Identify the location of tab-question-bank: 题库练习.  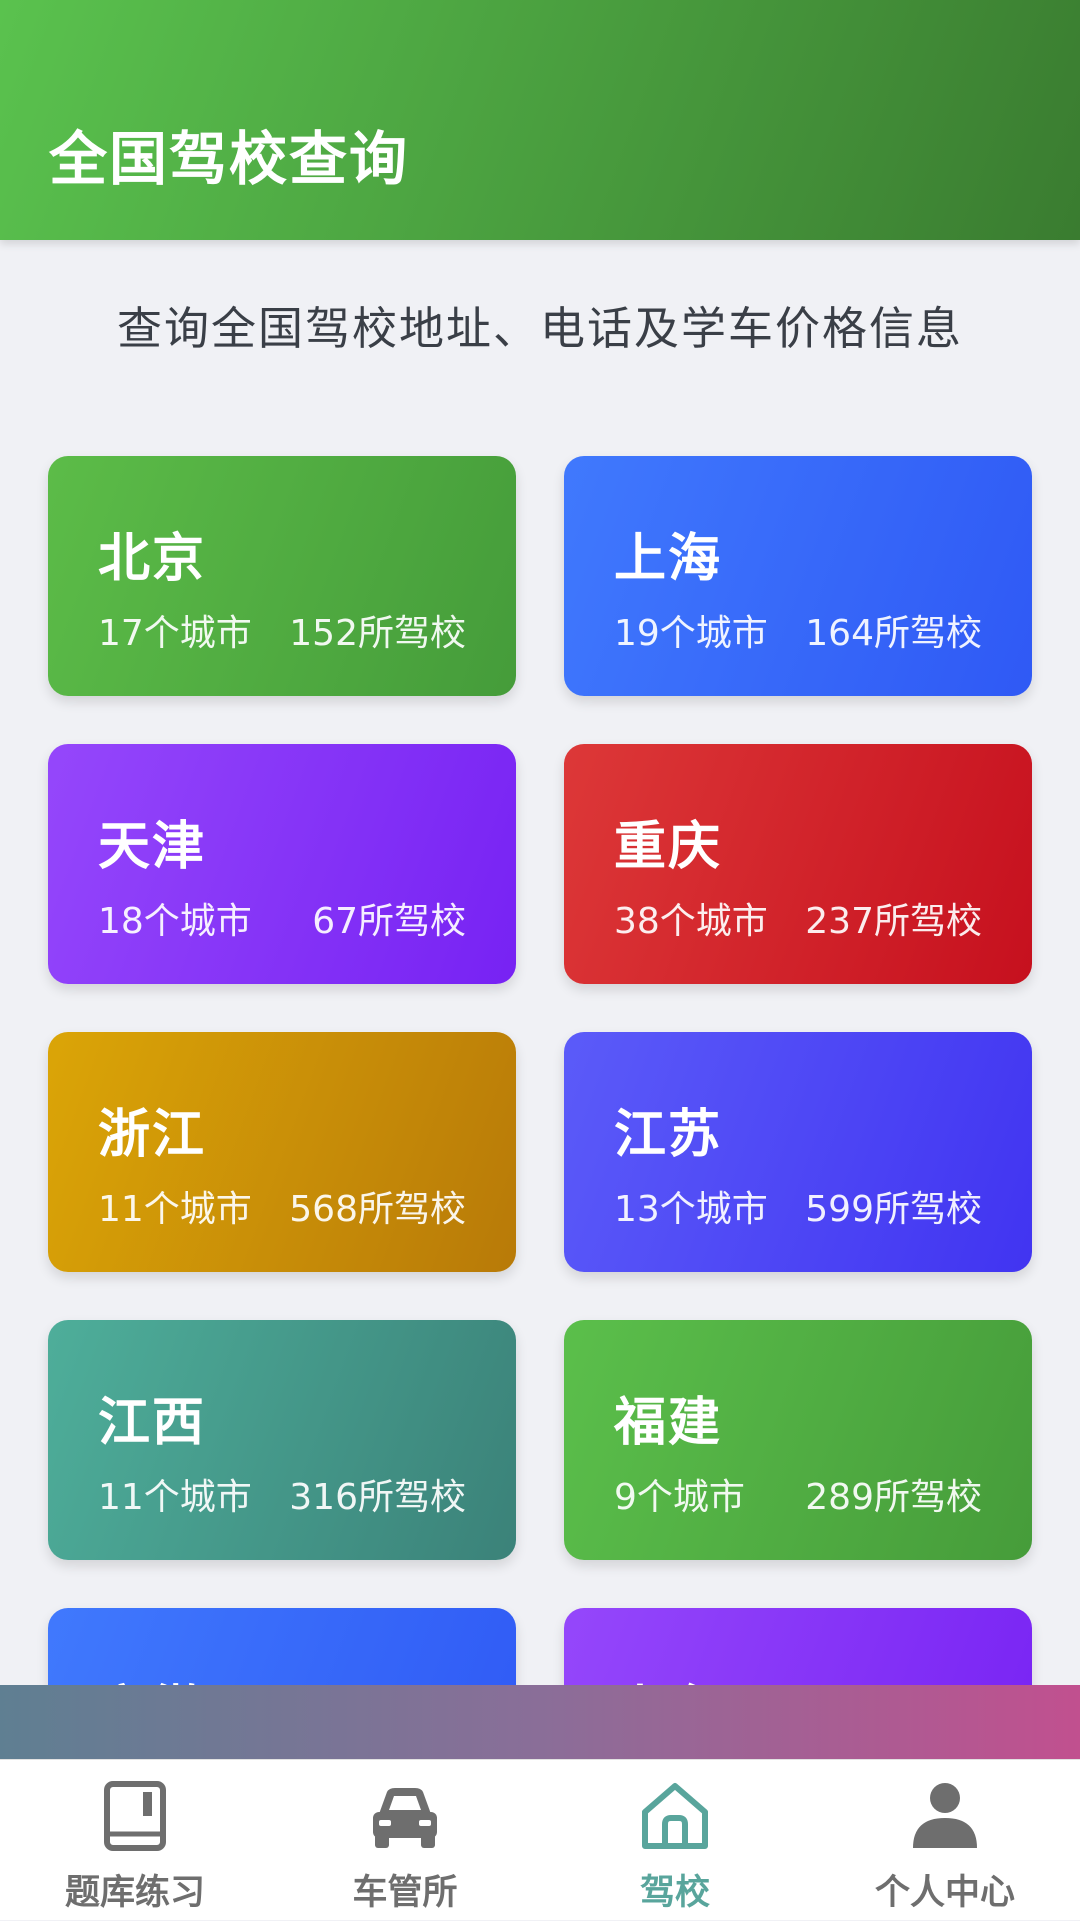
(135, 1840).